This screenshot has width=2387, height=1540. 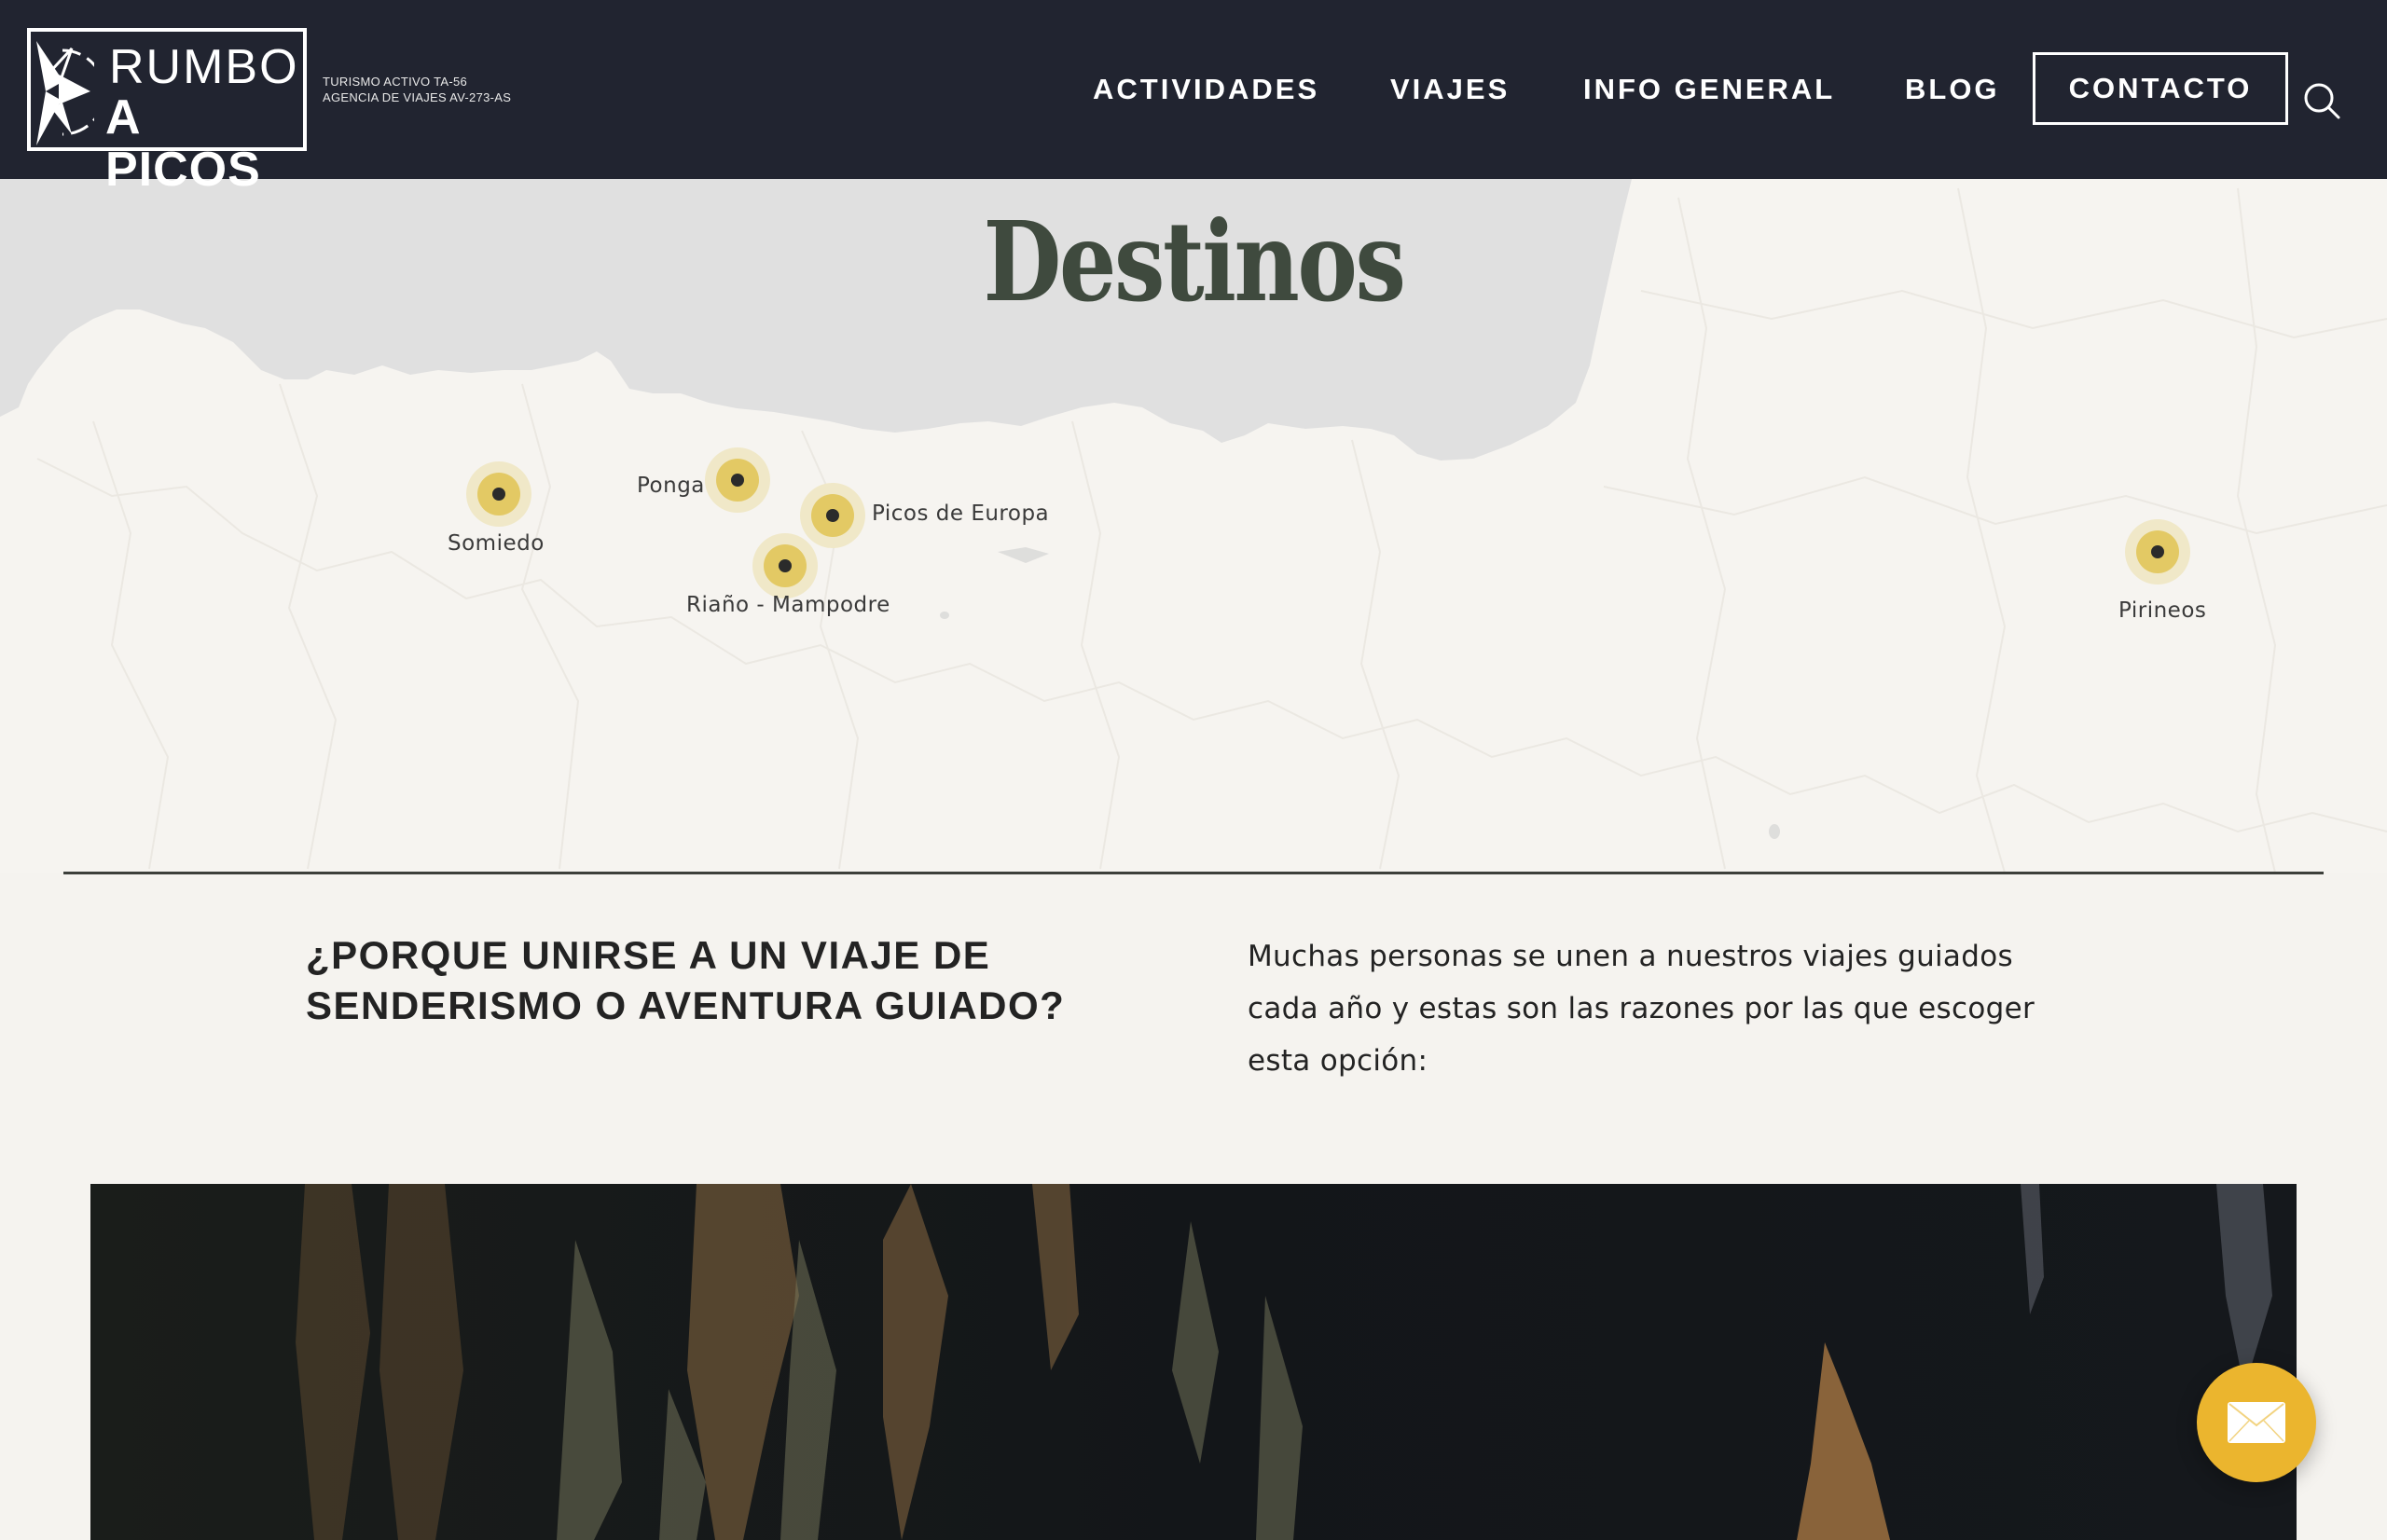 I want to click on intro-heading-line2: SENDERISMO O AVENTURA GUIADO?, so click(x=686, y=1005).